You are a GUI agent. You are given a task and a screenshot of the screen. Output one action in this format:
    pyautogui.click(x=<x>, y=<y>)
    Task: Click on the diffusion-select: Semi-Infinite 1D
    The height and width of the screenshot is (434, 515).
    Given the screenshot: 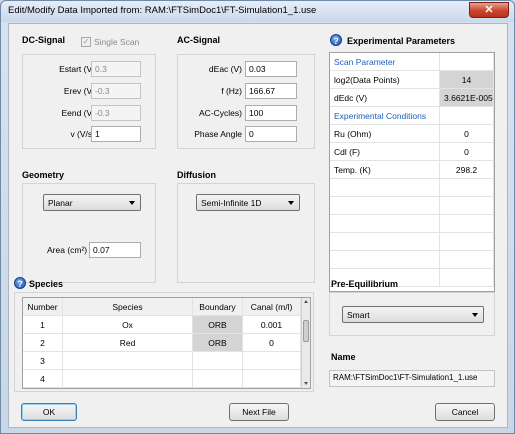 What is the action you would take?
    pyautogui.click(x=248, y=202)
    